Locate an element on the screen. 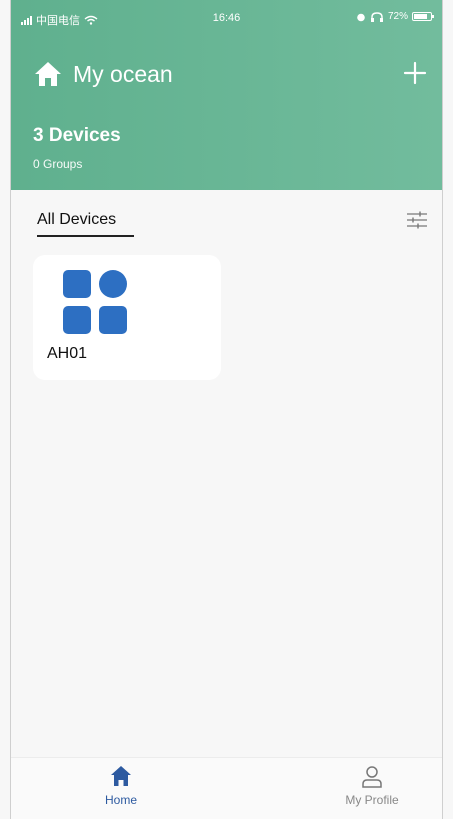 The width and height of the screenshot is (453, 819). device-card: AH01 is located at coordinates (127, 317).